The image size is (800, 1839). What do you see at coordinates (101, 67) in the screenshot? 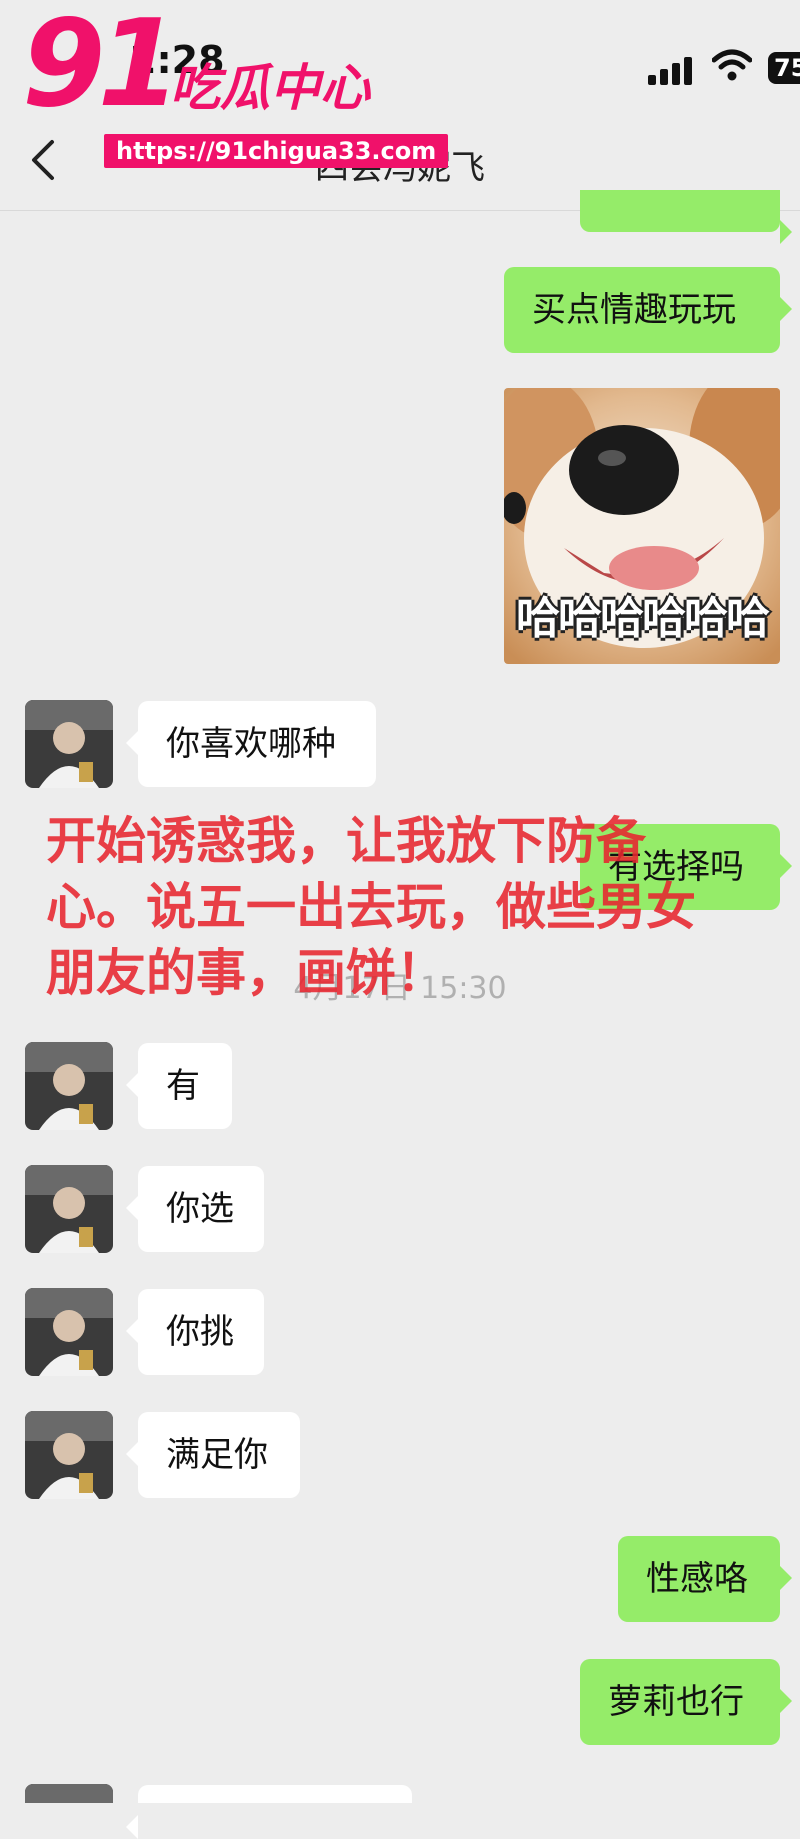
I see `watermark-number: 91` at bounding box center [101, 67].